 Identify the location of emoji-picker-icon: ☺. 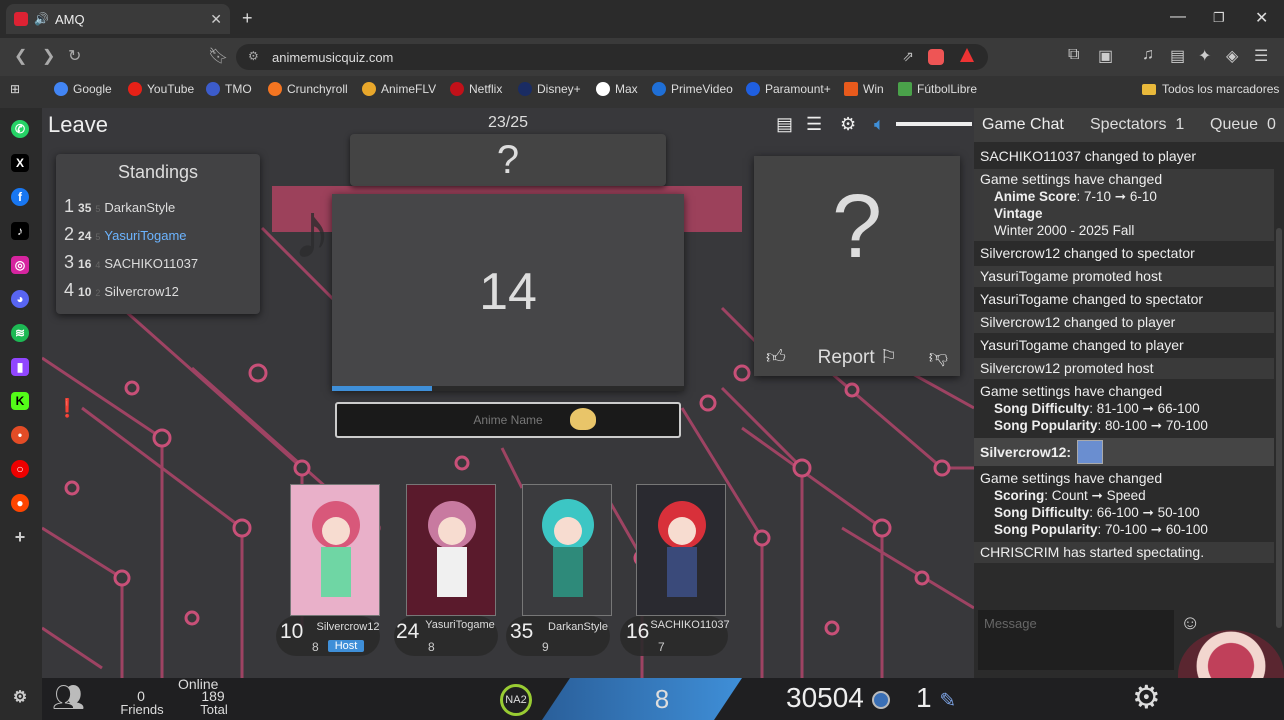
(1190, 623).